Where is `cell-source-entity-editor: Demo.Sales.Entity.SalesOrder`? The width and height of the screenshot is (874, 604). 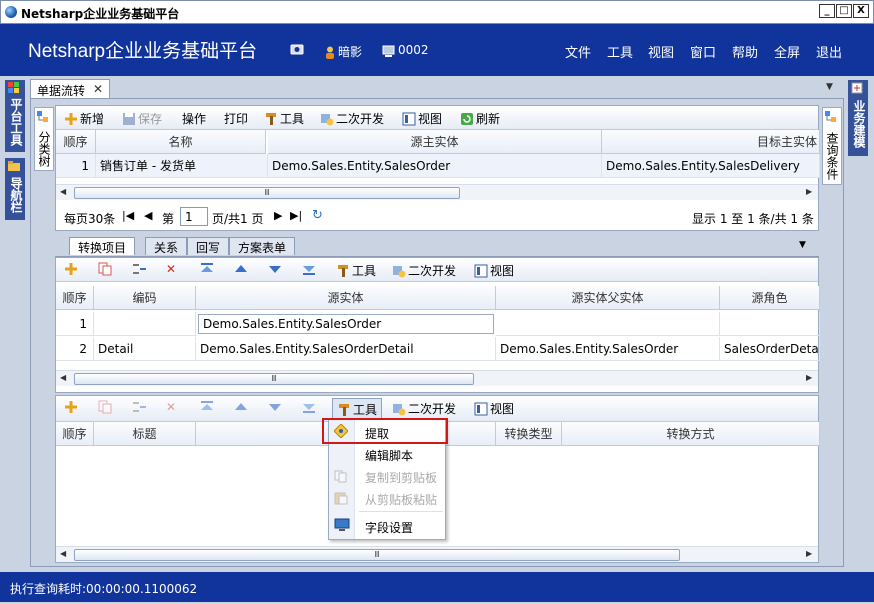 cell-source-entity-editor: Demo.Sales.Entity.SalesOrder is located at coordinates (346, 324).